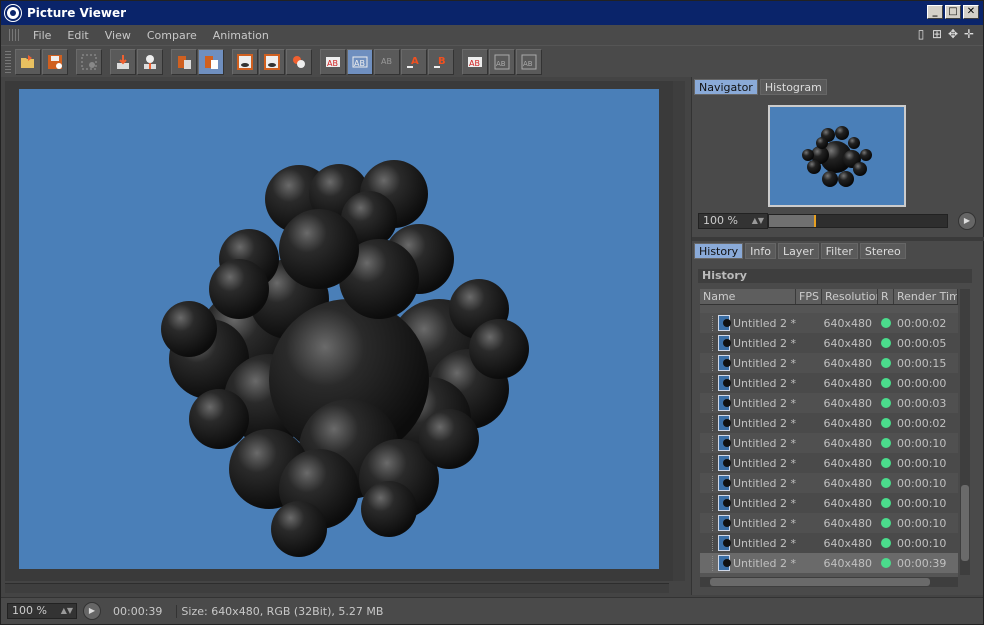 Image resolution: width=984 pixels, height=625 pixels. I want to click on navigator-thumbnail, so click(837, 156).